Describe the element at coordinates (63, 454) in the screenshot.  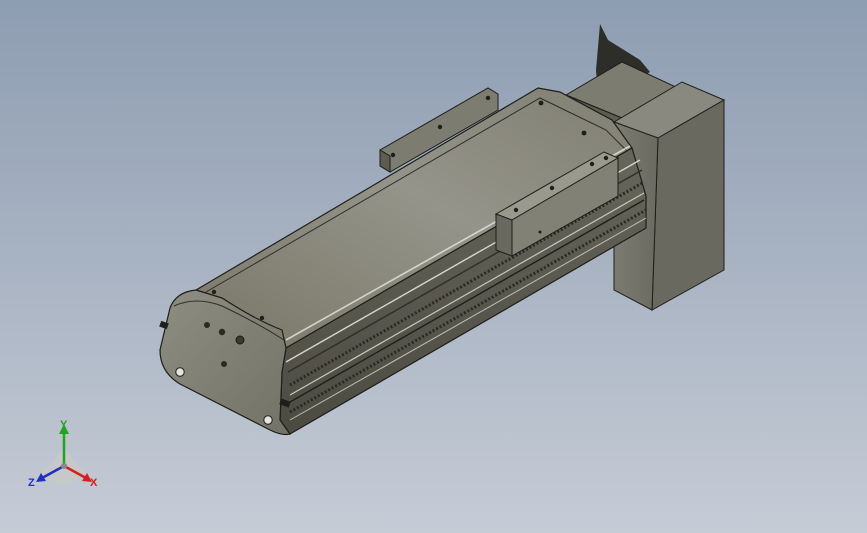
I see `axis-triad: Y X Z` at that location.